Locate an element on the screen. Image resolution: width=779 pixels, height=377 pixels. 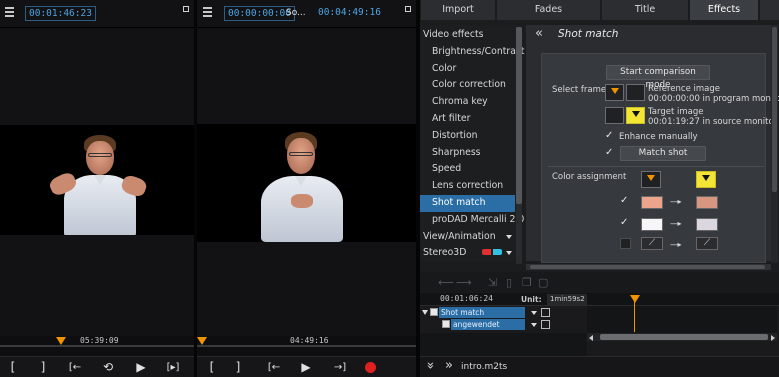
target-frame-icon is located at coordinates (635, 115).